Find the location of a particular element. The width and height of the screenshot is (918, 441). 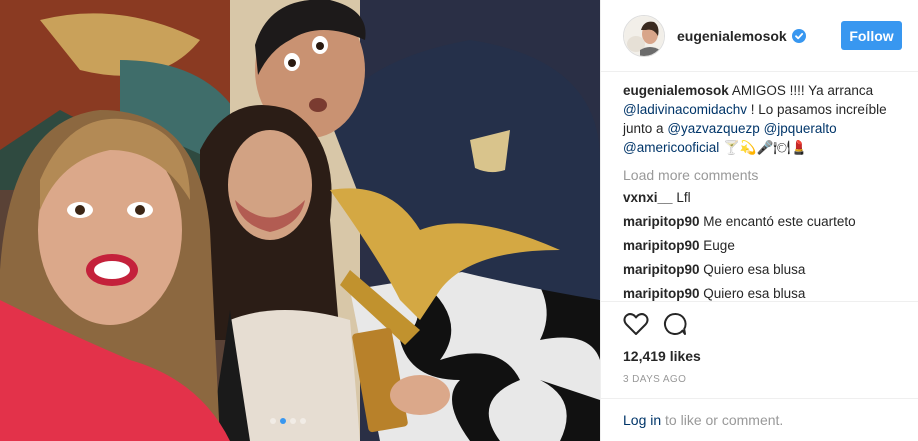

comment-text: Euge is located at coordinates (719, 245).